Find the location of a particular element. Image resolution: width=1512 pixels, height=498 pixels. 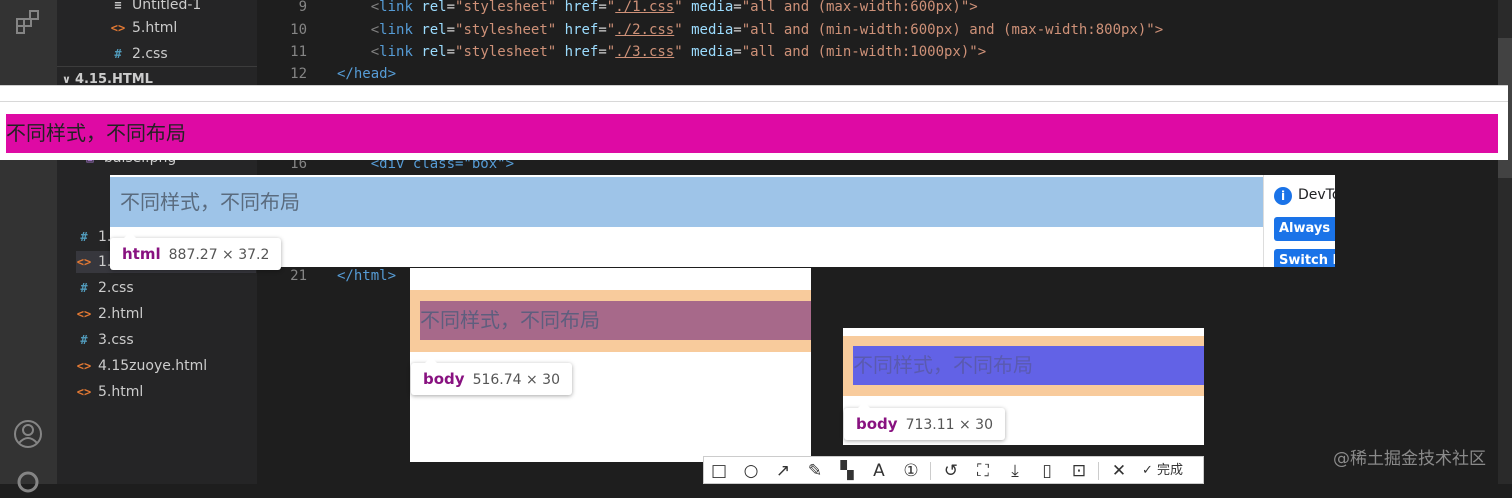

phone-icon: ▯ is located at coordinates (1047, 471).